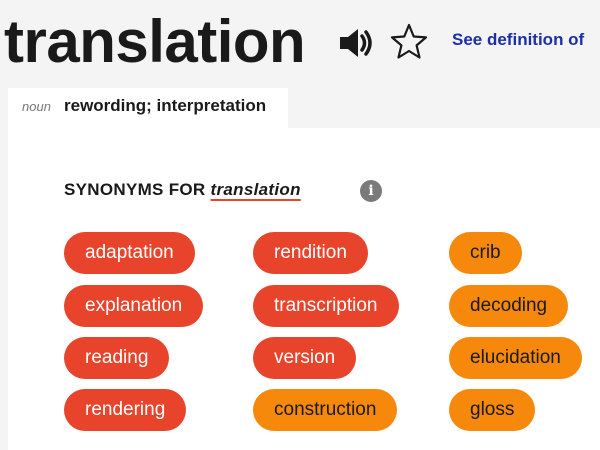 This screenshot has height=450, width=600. What do you see at coordinates (518, 40) in the screenshot?
I see `see-definition-link: See definition of` at bounding box center [518, 40].